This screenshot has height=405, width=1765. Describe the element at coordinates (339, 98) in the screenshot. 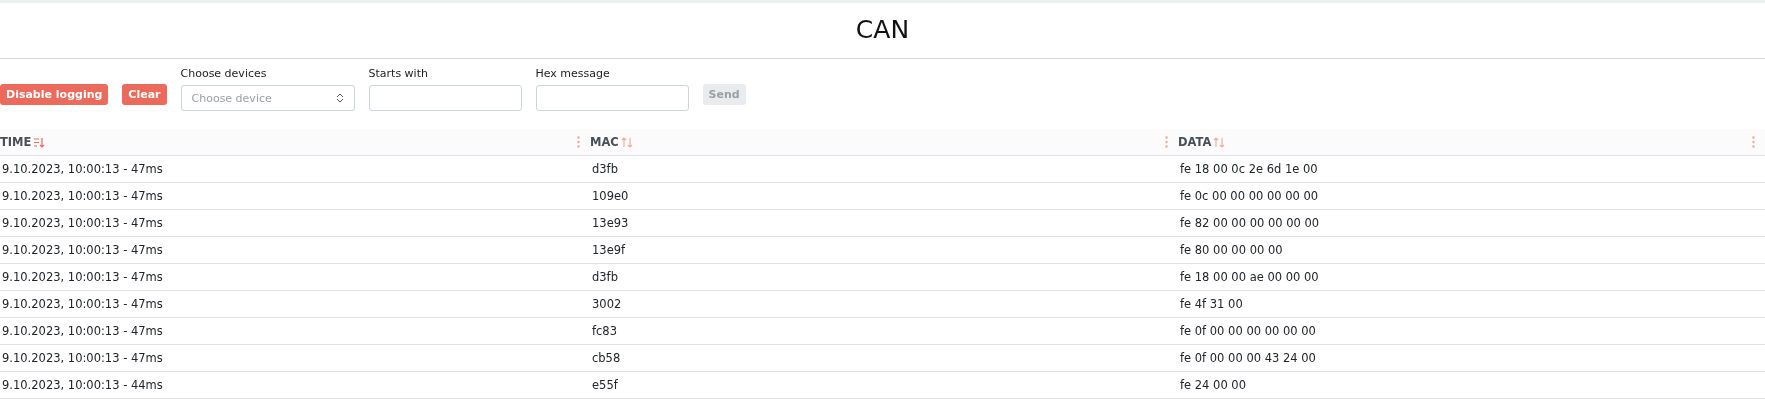

I see `chevron-updown-icon` at that location.